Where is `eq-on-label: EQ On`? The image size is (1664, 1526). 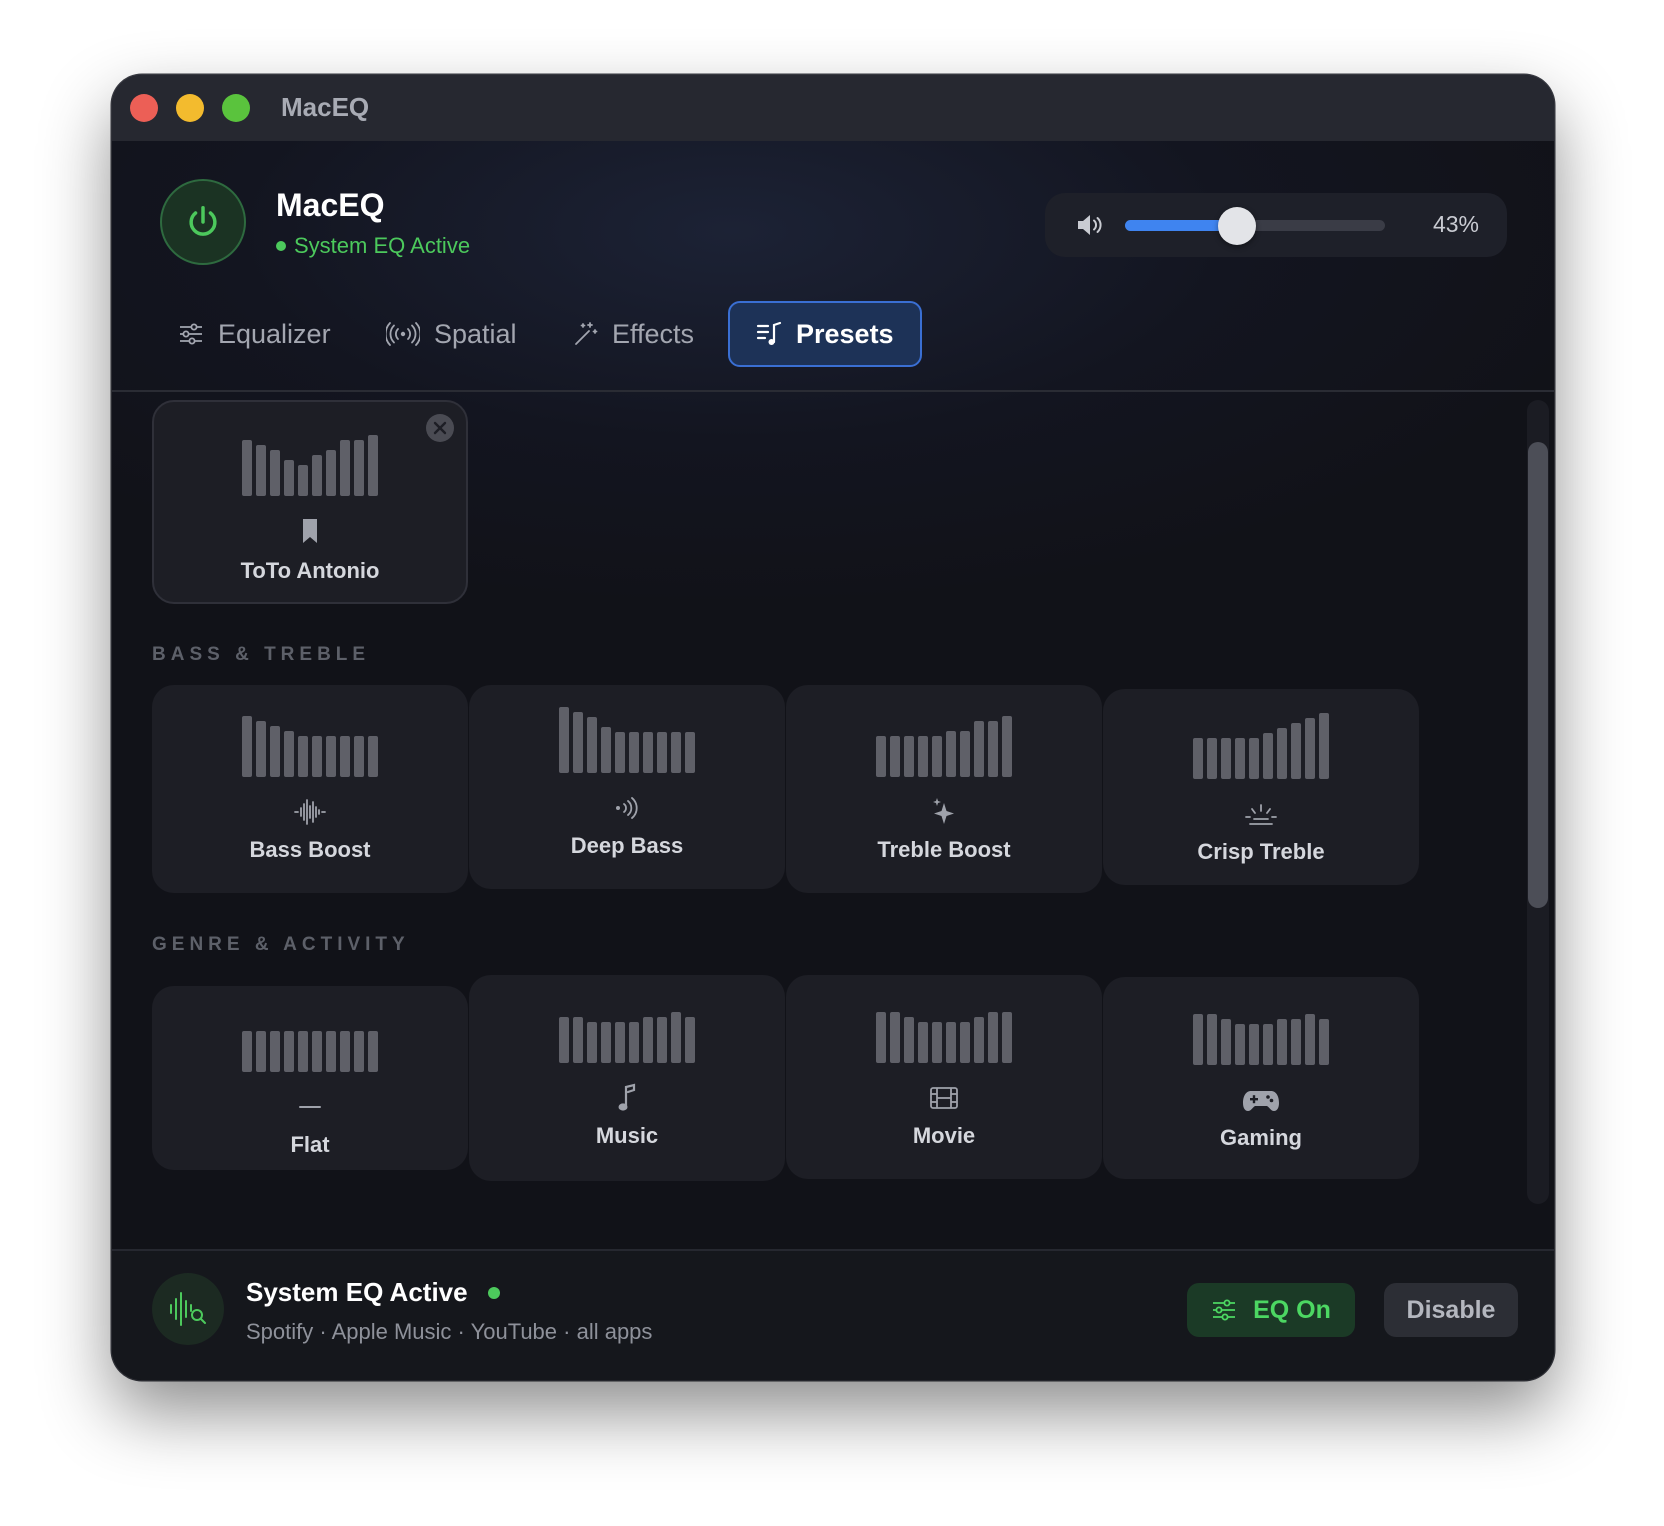 eq-on-label: EQ On is located at coordinates (1292, 1309).